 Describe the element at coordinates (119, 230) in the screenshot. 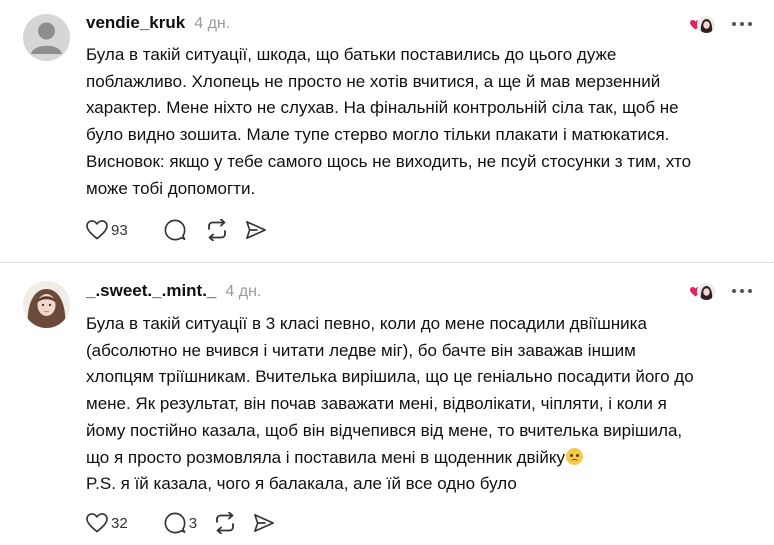

I see `like-count: 93` at that location.